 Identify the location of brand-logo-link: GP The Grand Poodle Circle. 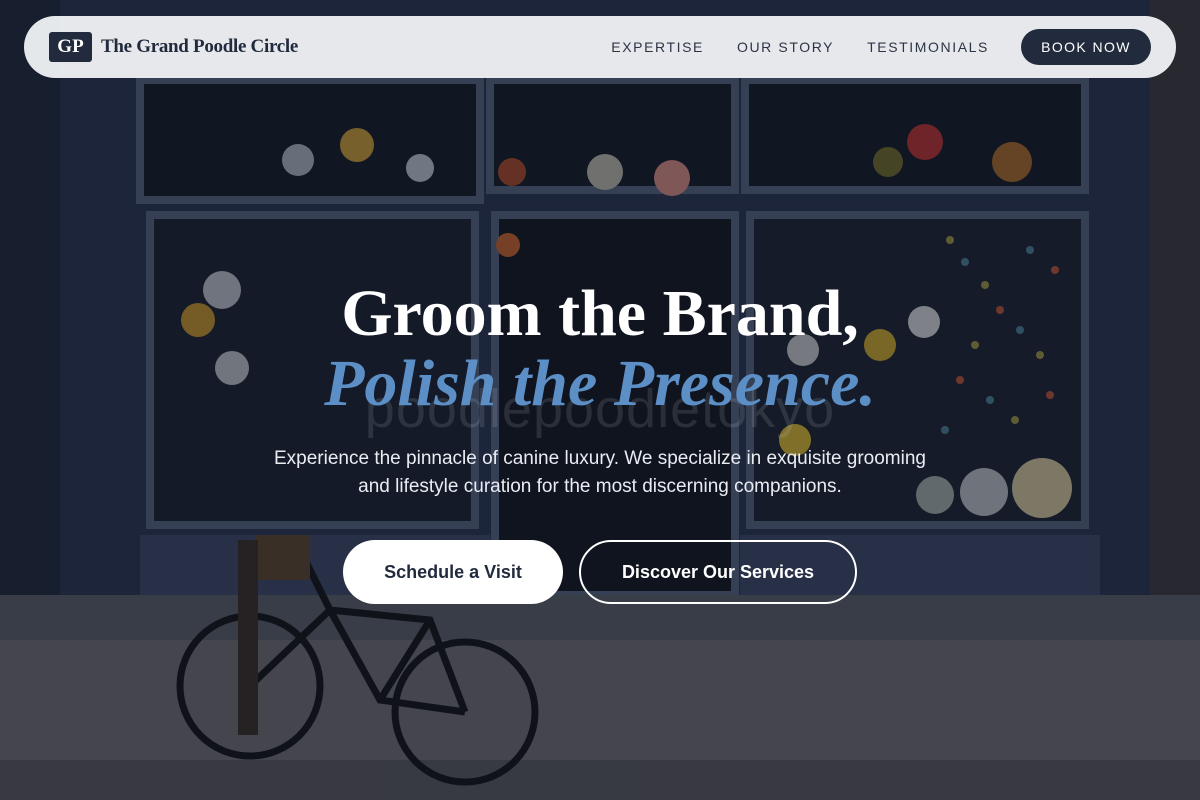
(173, 47).